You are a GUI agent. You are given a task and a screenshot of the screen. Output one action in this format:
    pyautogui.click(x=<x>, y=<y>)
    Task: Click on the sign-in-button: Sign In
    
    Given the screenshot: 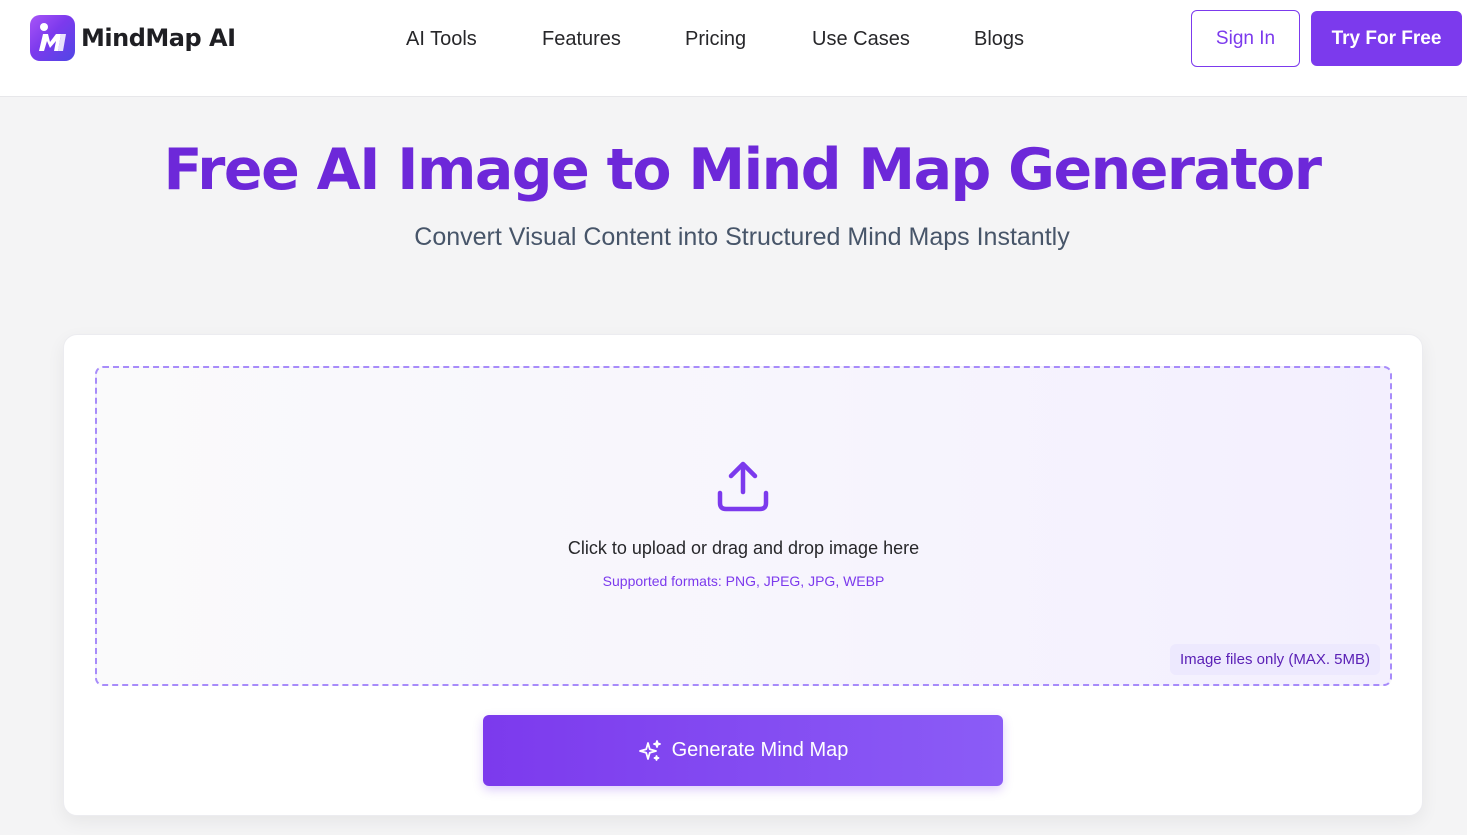 What is the action you would take?
    pyautogui.click(x=1245, y=38)
    